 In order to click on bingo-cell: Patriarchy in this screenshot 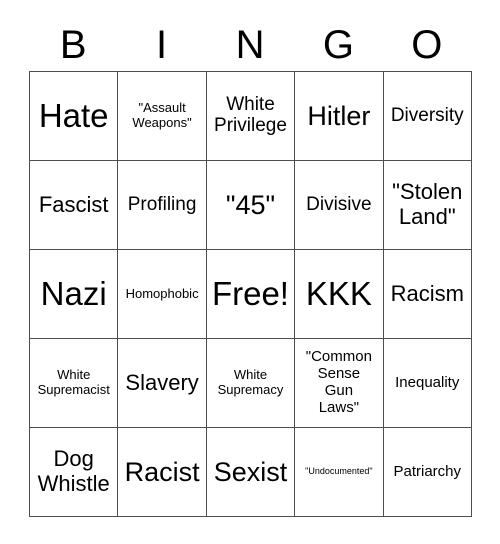, I will do `click(427, 472)`.